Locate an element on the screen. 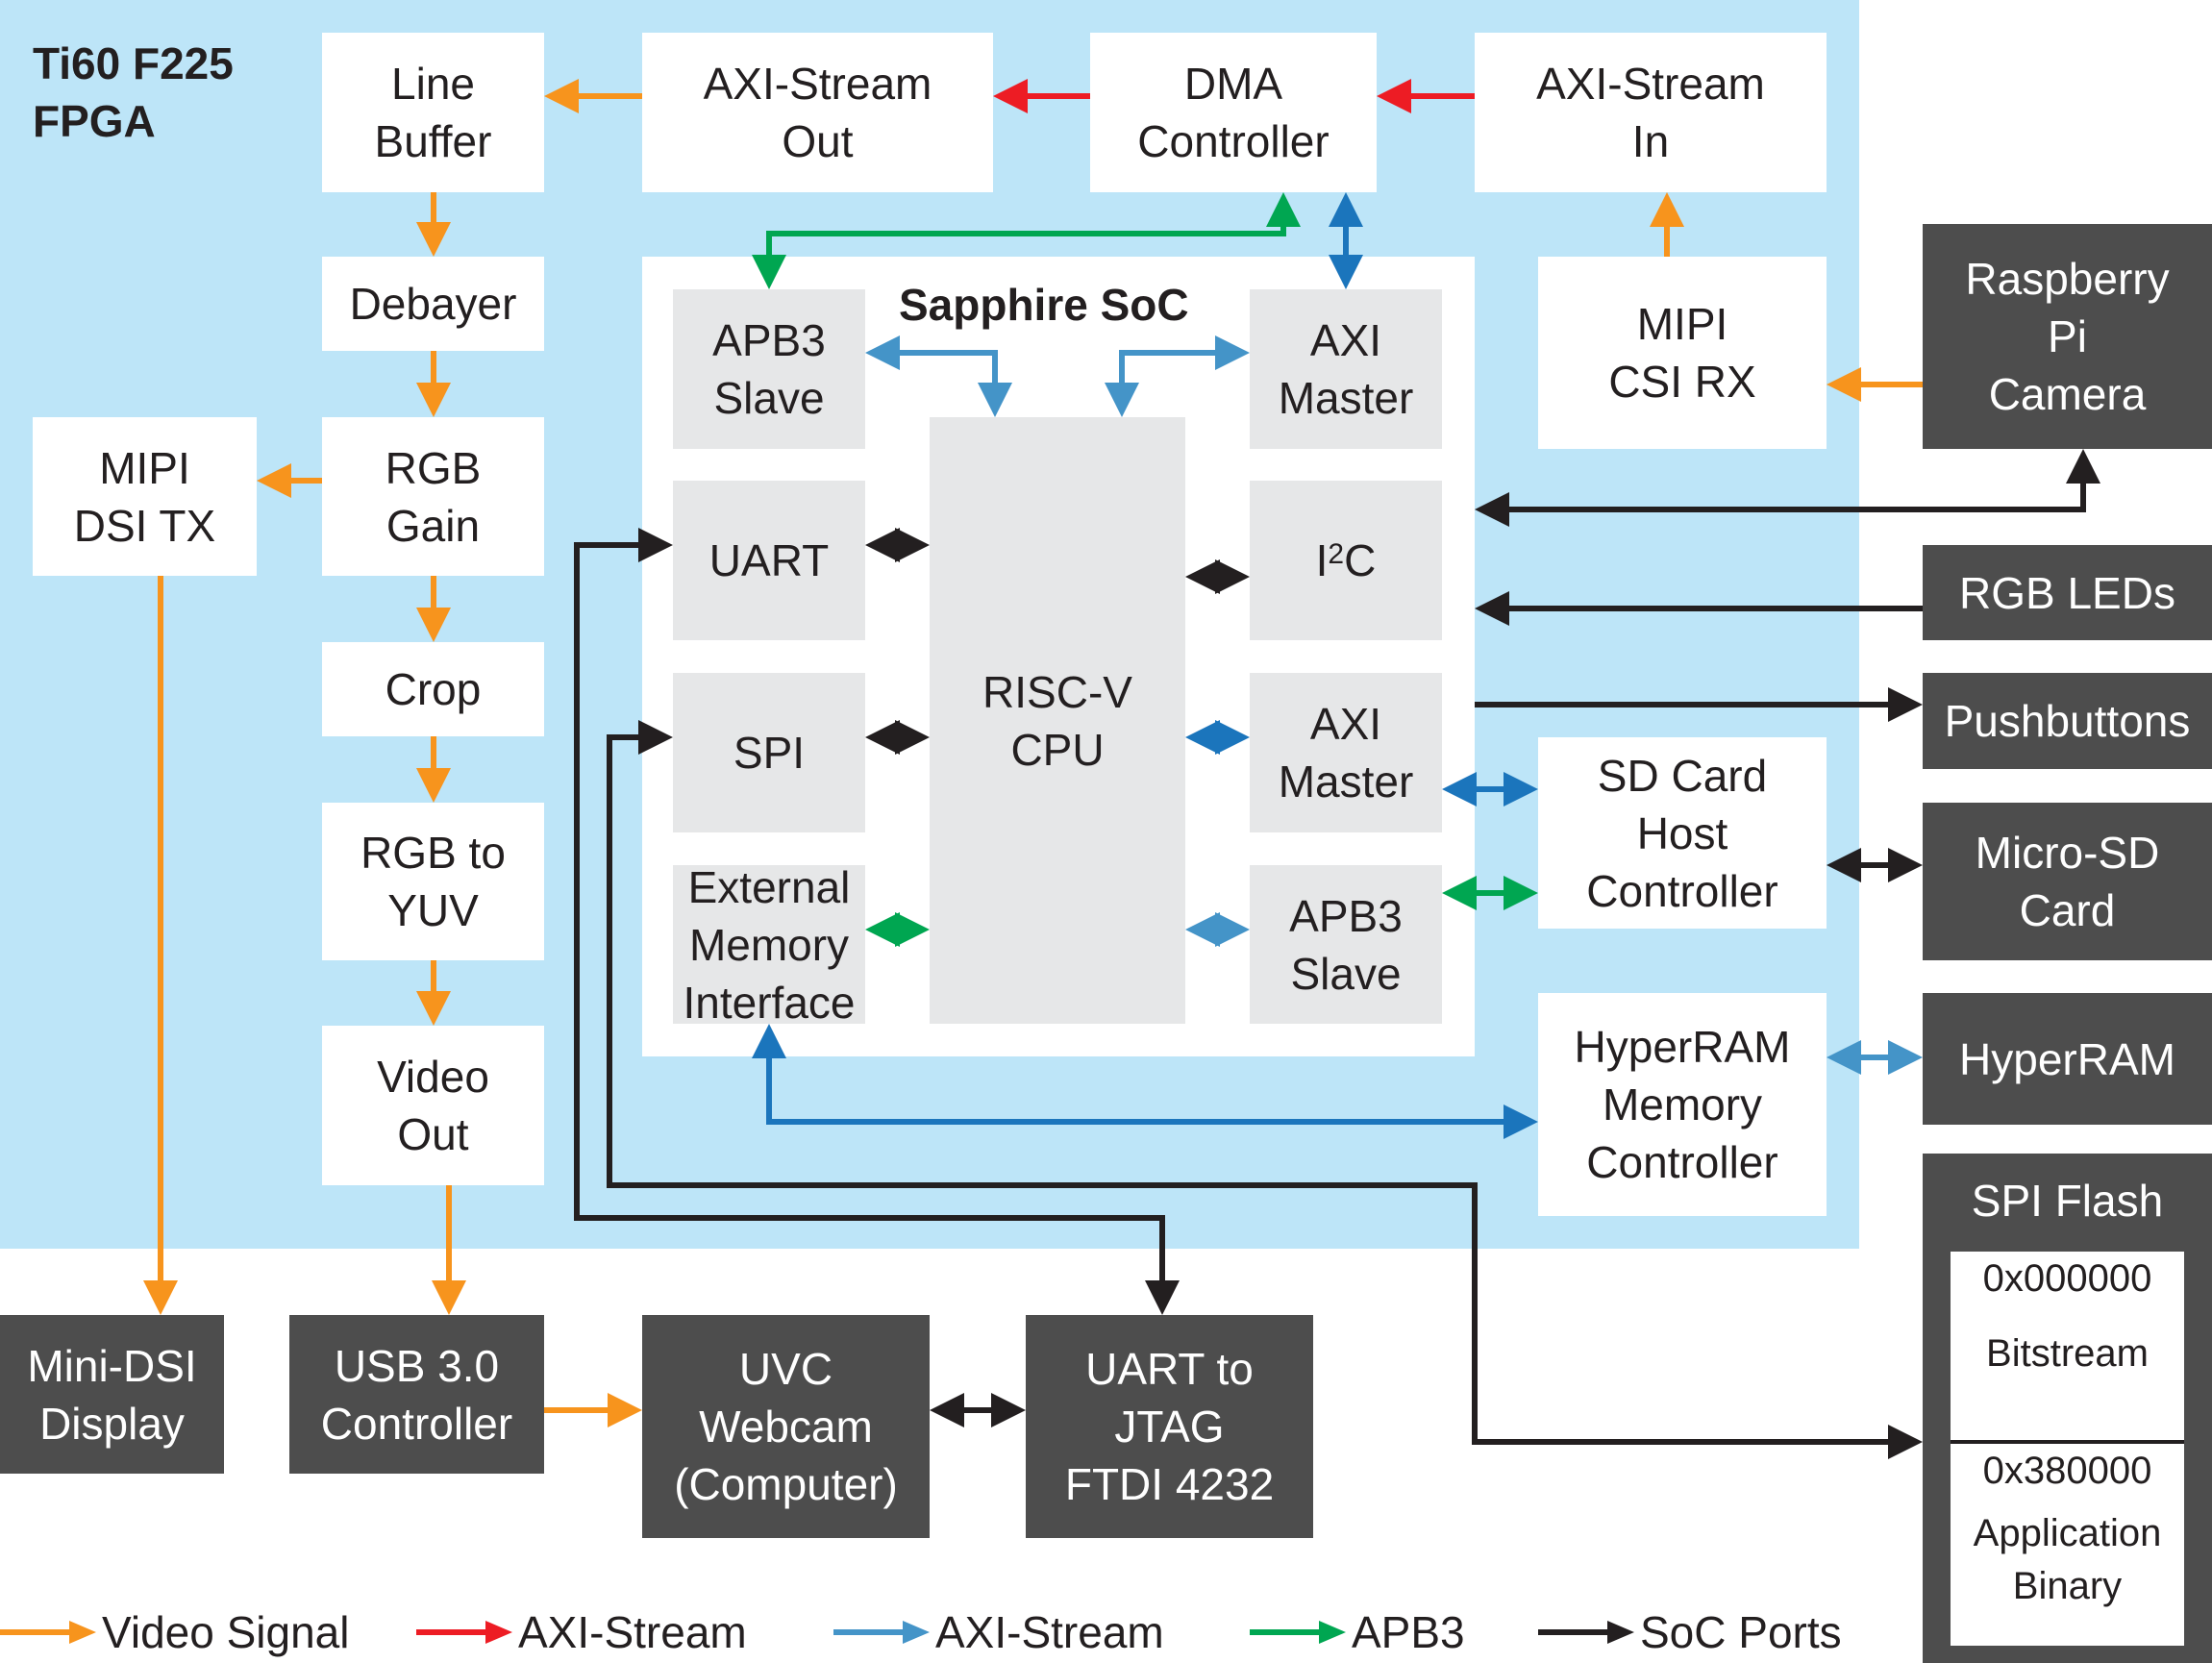 This screenshot has height=1663, width=2212. wire-ext-mem-hyperram-mc is located at coordinates (1145, 1081).